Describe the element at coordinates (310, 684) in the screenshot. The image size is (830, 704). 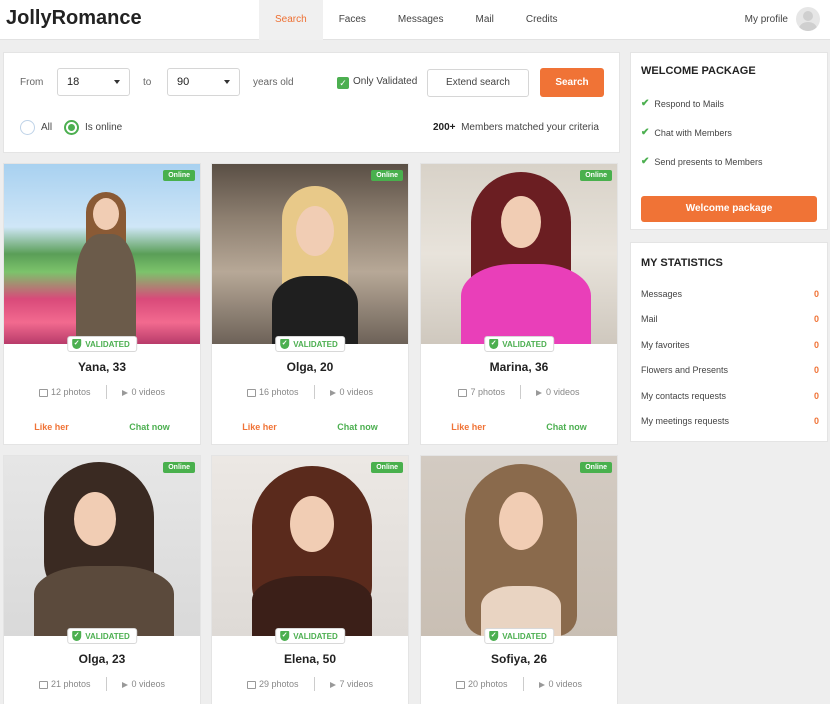
I see `member-media-stats: 29 photos 7 videos` at that location.